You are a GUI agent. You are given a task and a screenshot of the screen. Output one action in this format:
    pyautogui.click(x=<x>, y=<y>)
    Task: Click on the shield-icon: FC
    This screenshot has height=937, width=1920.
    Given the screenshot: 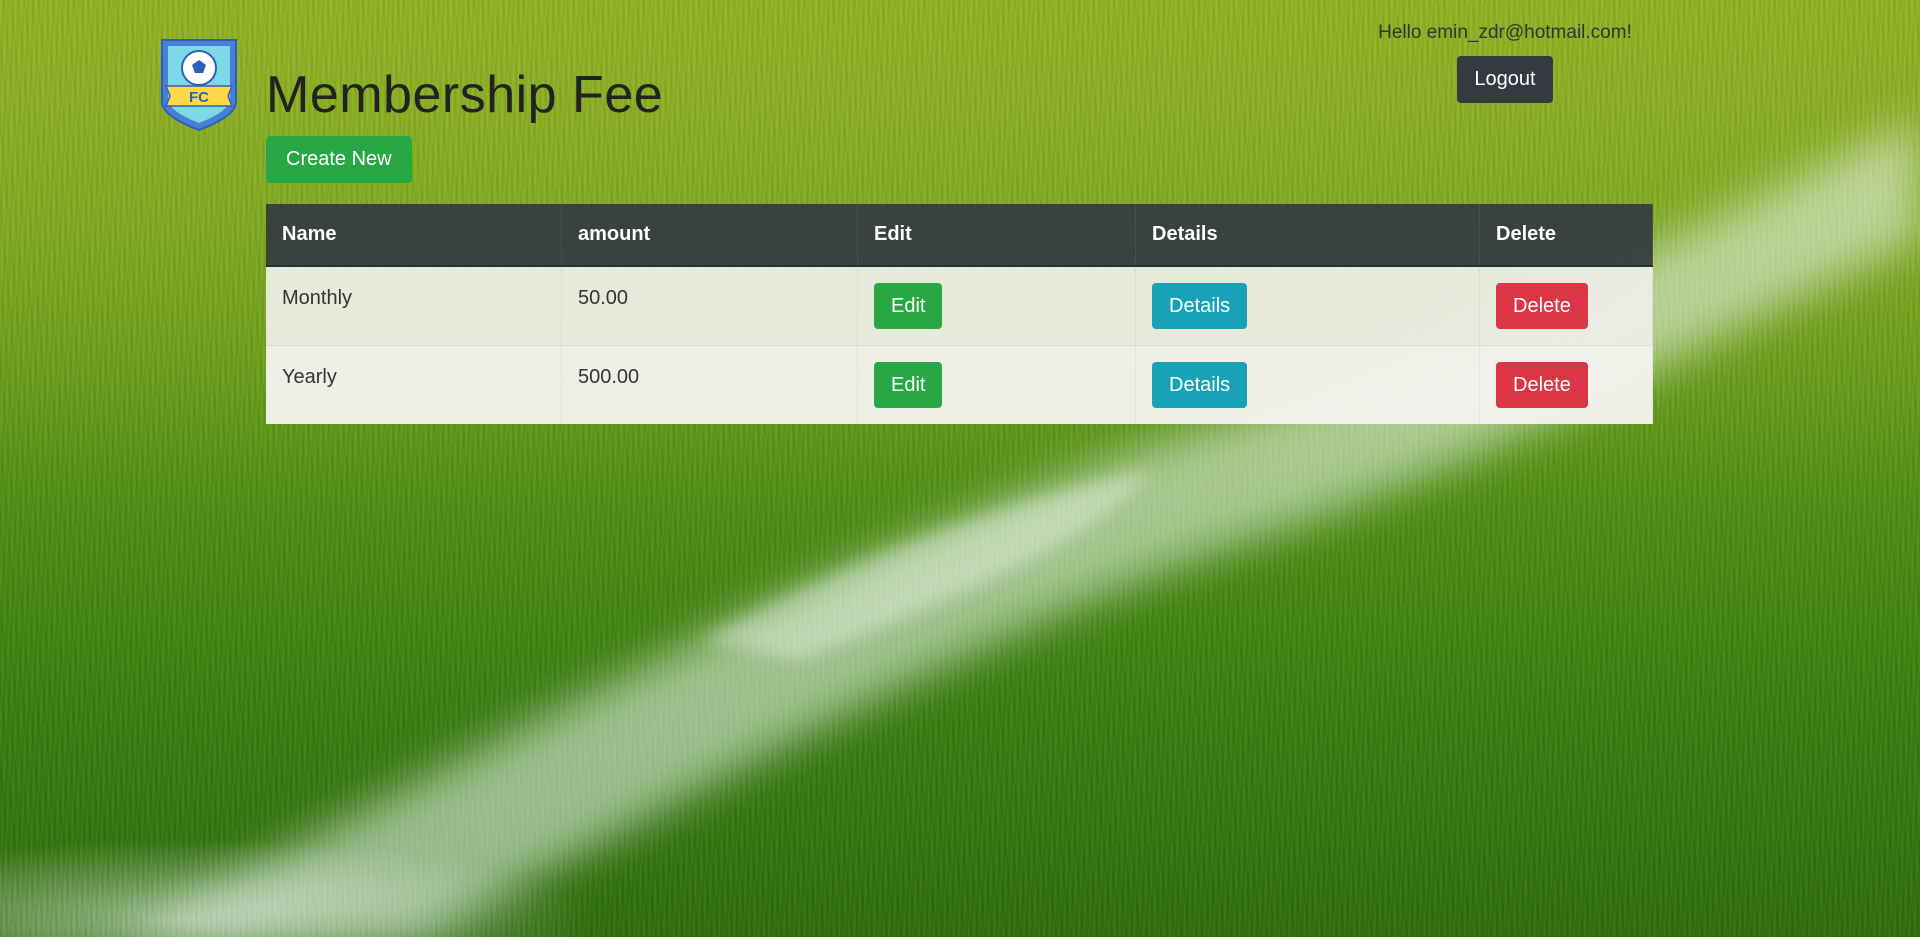 What is the action you would take?
    pyautogui.click(x=199, y=85)
    